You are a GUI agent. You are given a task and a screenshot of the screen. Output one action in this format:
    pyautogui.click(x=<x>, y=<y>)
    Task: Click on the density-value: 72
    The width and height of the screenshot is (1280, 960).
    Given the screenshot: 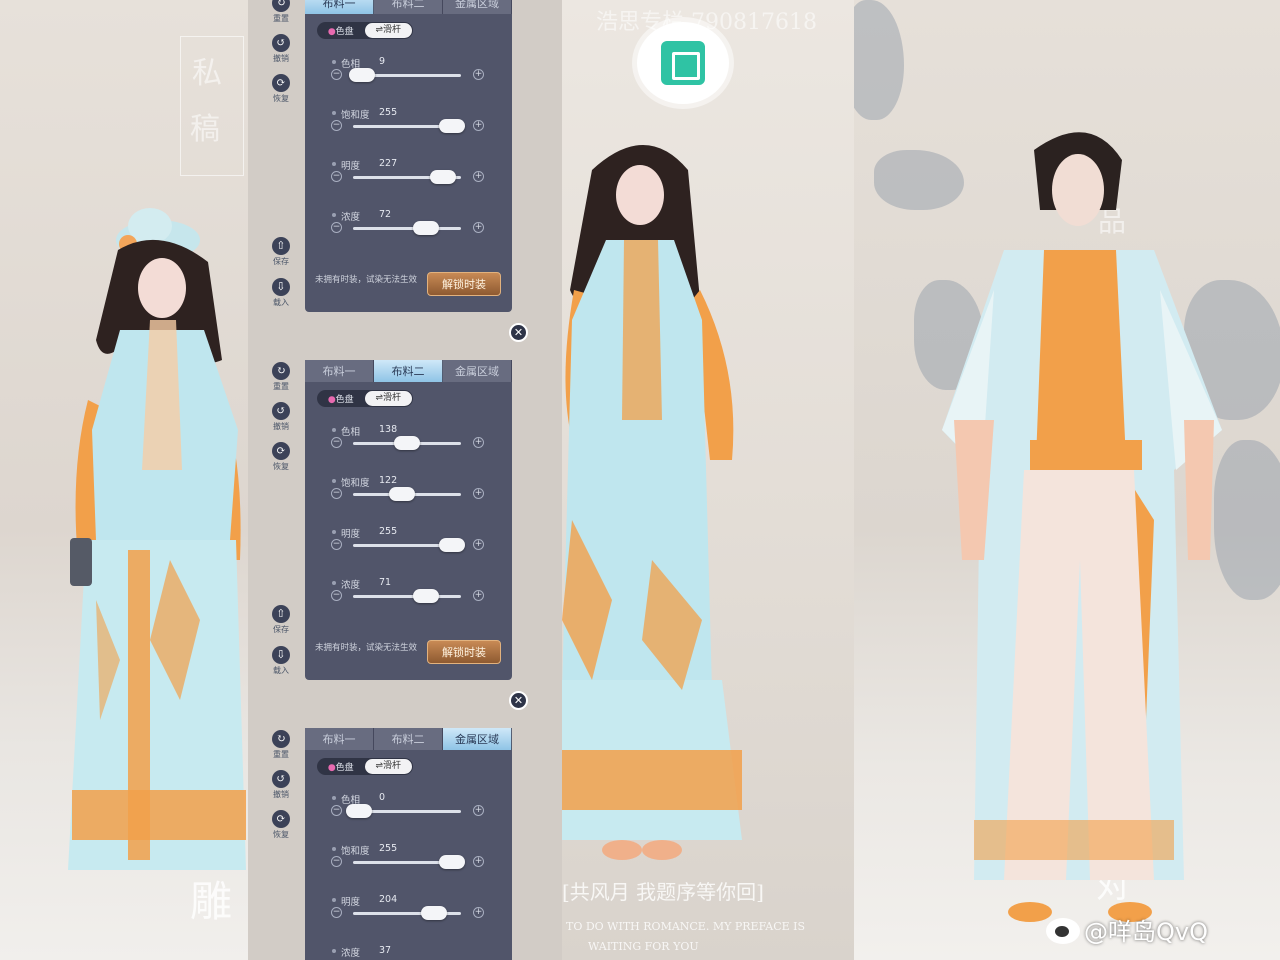 What is the action you would take?
    pyautogui.click(x=385, y=214)
    